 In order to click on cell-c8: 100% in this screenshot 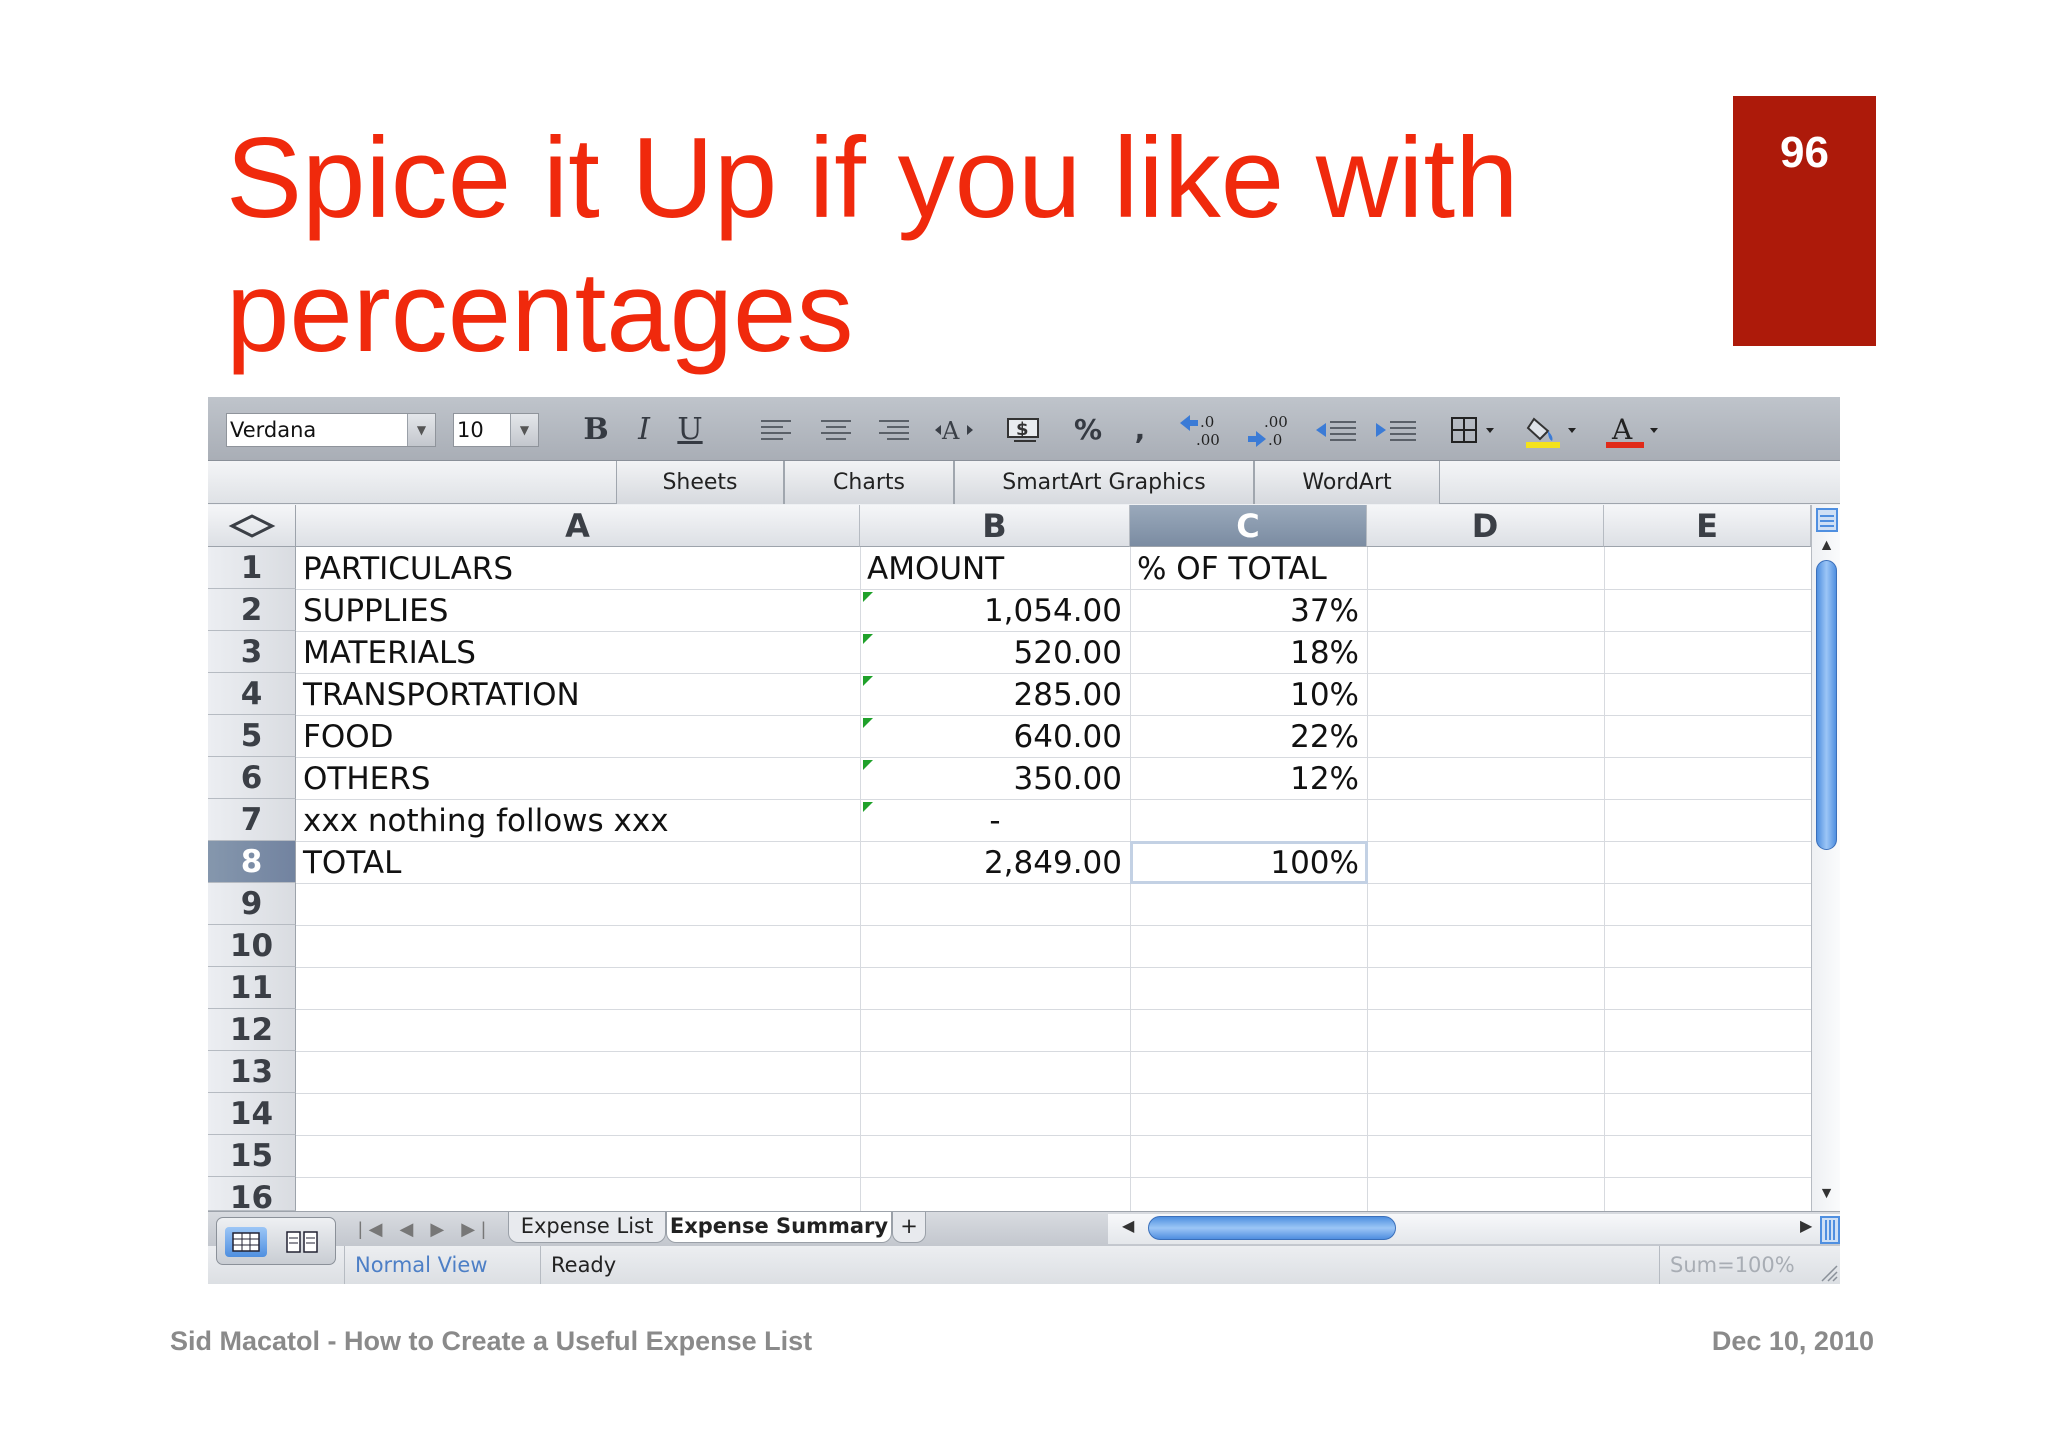, I will do `click(1248, 862)`.